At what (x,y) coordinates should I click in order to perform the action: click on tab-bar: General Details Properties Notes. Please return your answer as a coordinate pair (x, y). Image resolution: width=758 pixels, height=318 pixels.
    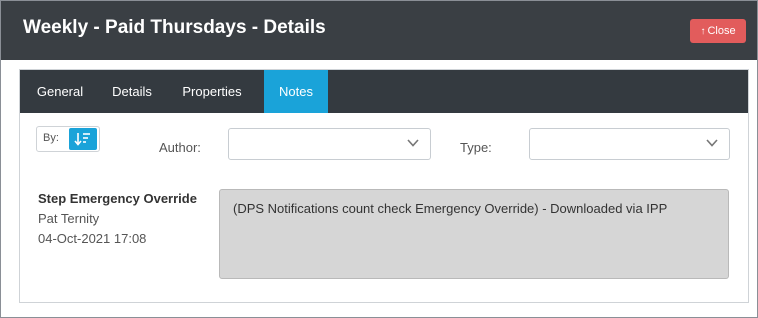
    Looking at the image, I should click on (384, 91).